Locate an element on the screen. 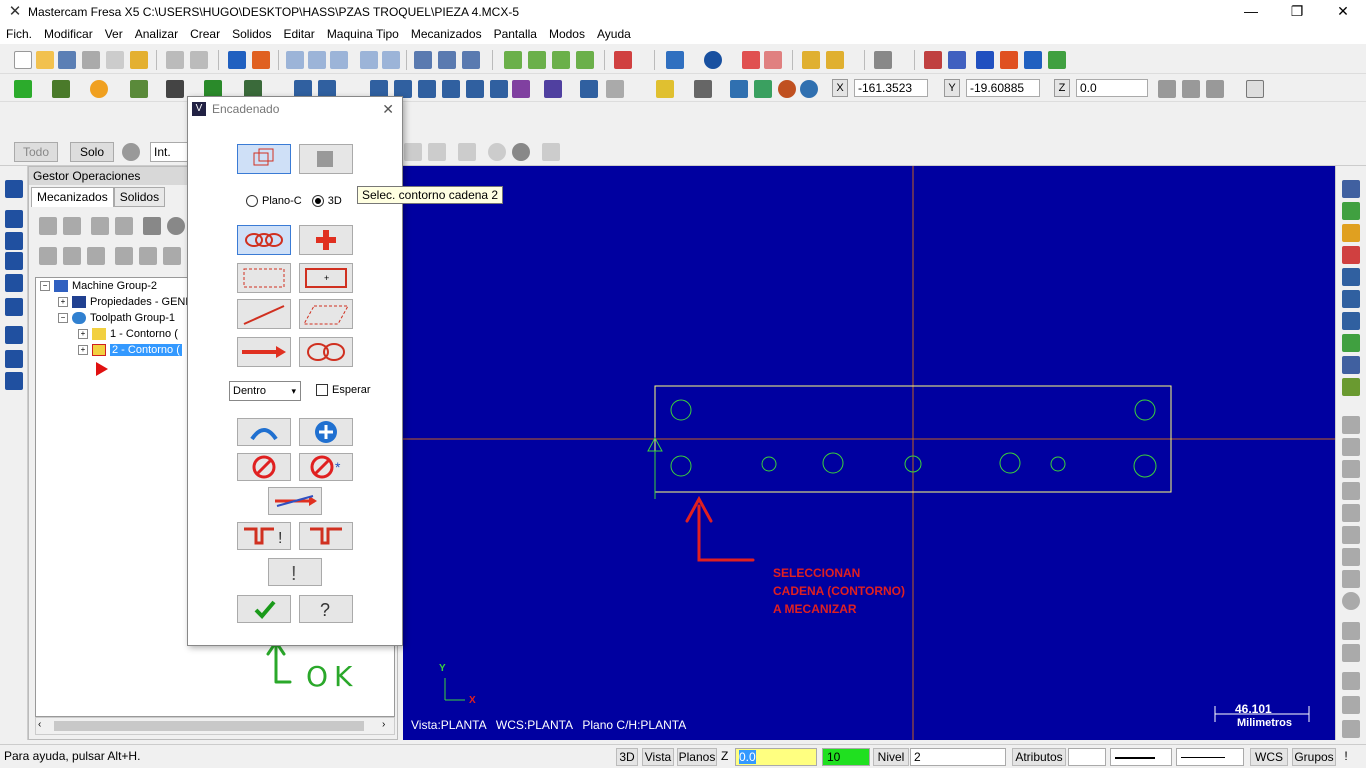 Image resolution: width=1366 pixels, height=768 pixels. backplot-icon is located at coordinates (14, 359).